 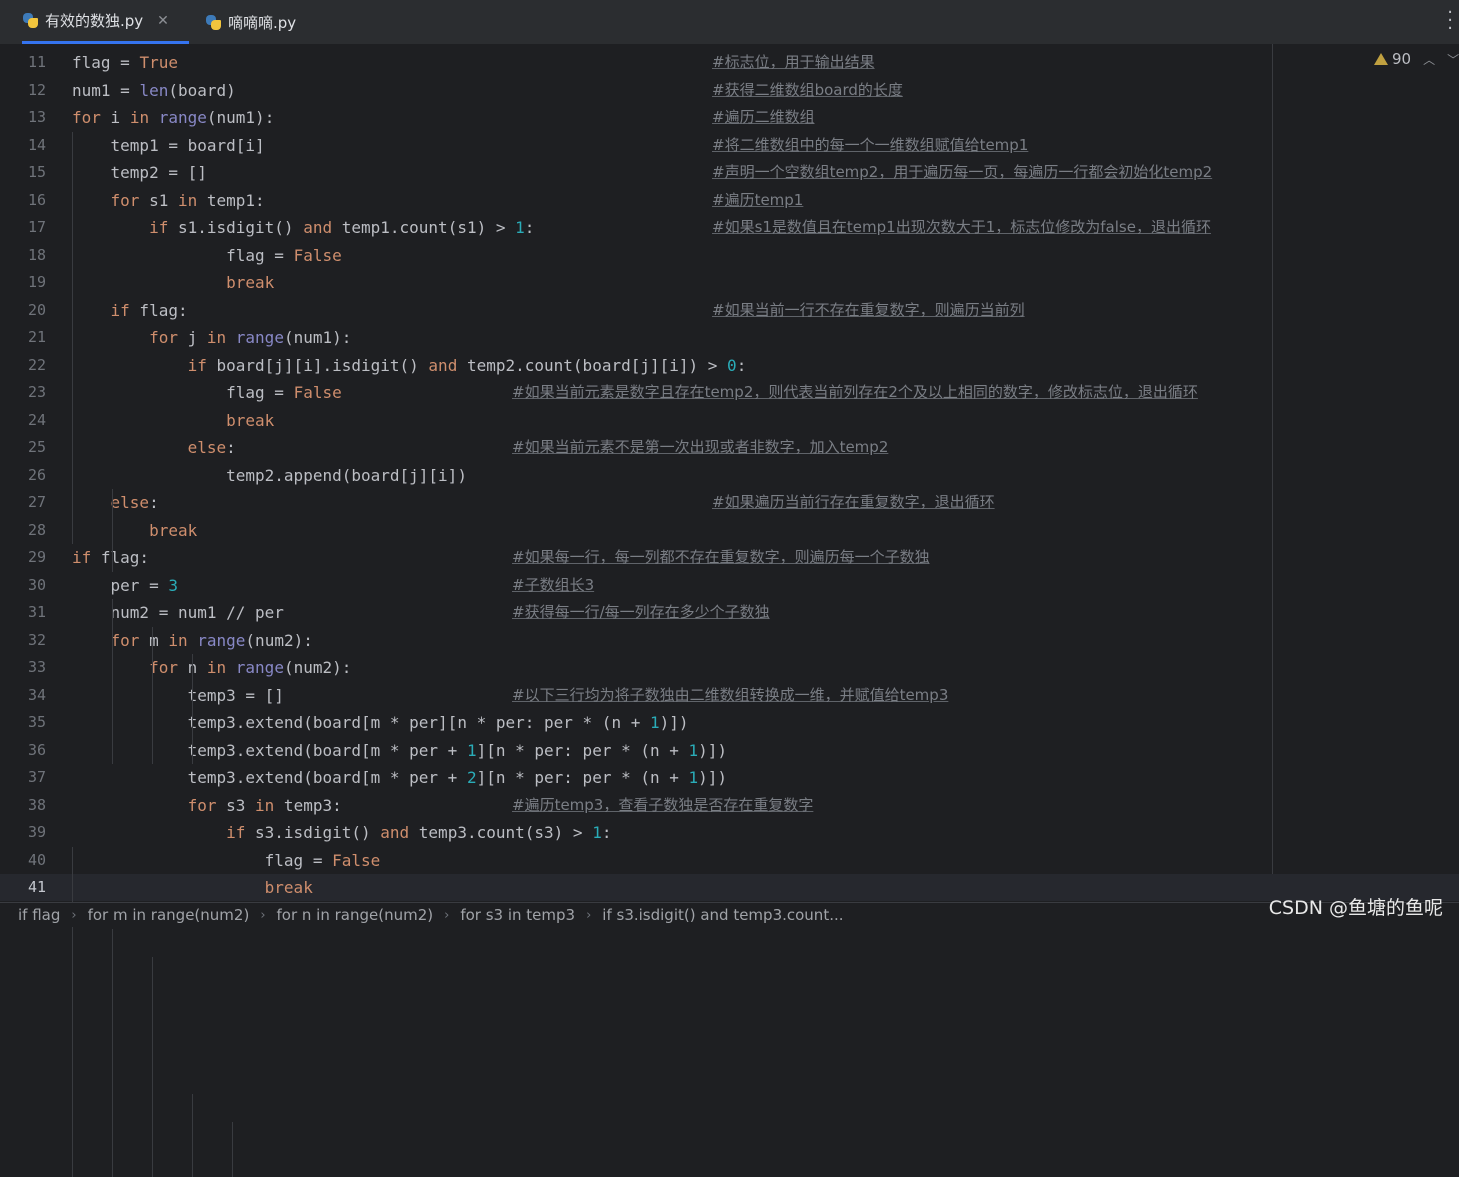 I want to click on chevron-down-icon: ﹀, so click(x=1453, y=59).